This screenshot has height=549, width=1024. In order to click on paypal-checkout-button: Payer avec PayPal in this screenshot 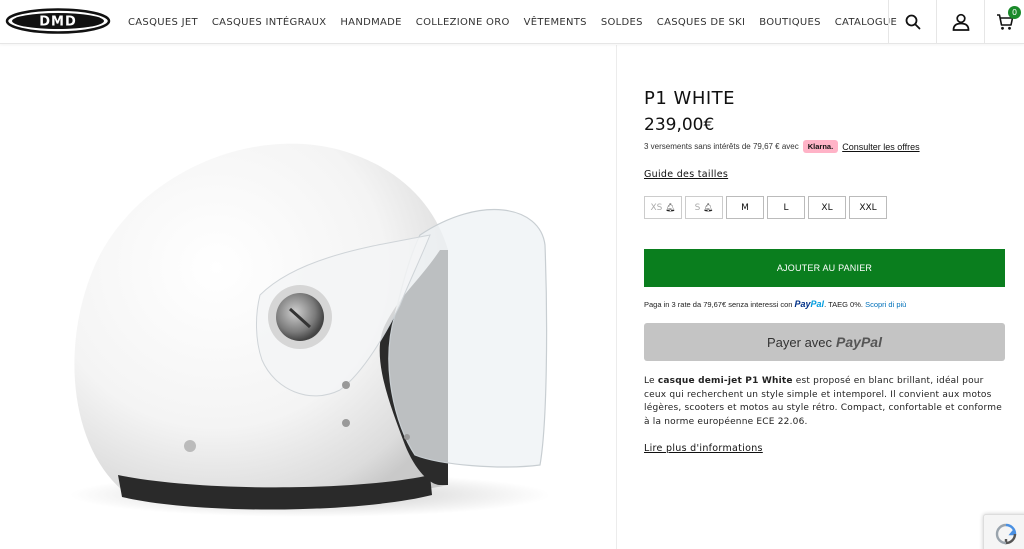, I will do `click(824, 342)`.